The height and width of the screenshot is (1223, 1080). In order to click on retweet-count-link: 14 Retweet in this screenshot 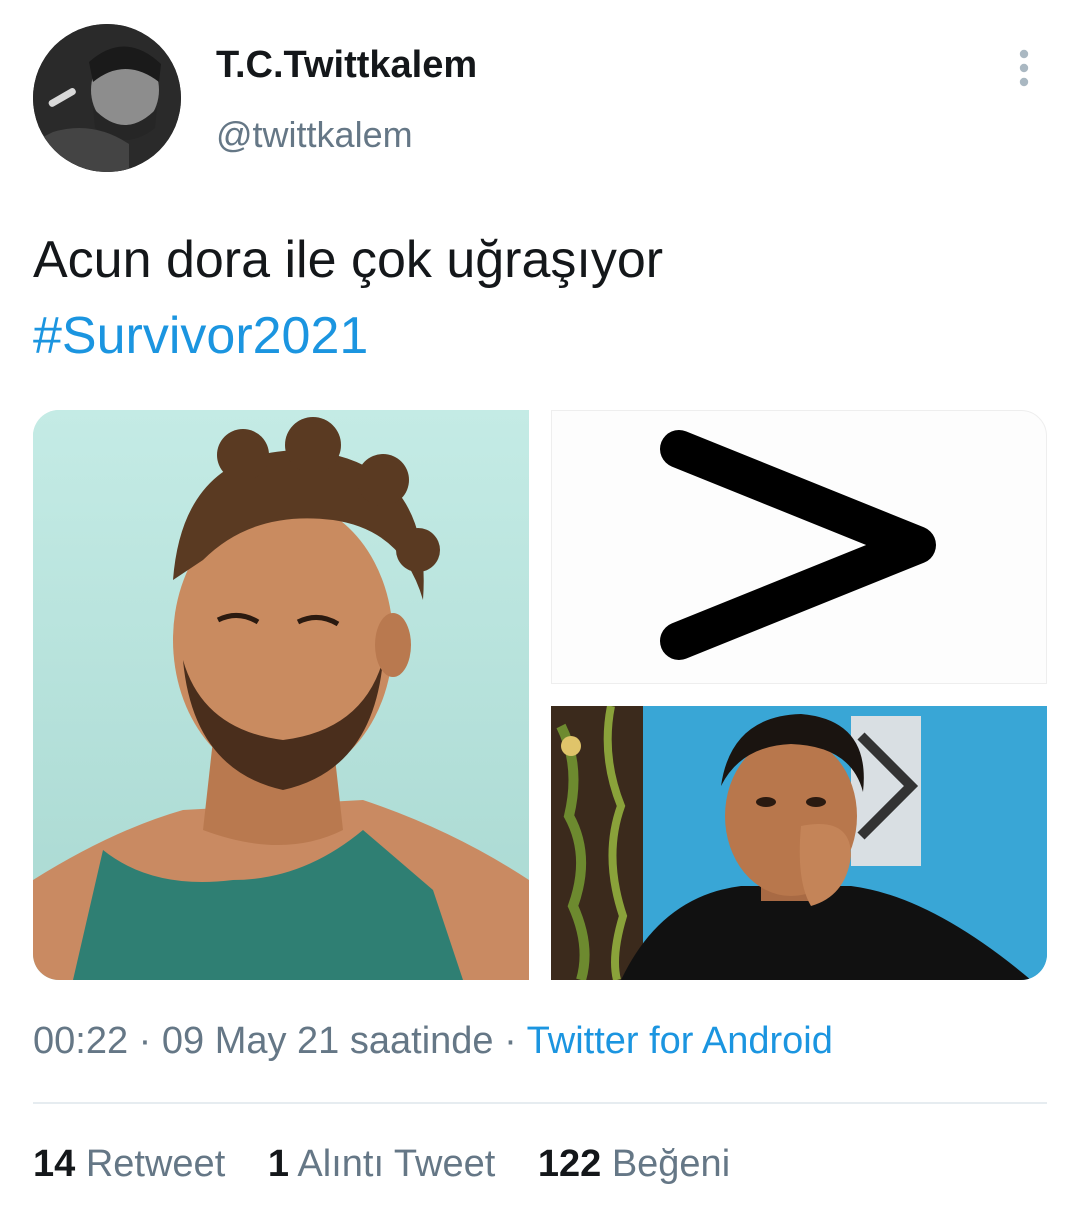, I will do `click(129, 1164)`.